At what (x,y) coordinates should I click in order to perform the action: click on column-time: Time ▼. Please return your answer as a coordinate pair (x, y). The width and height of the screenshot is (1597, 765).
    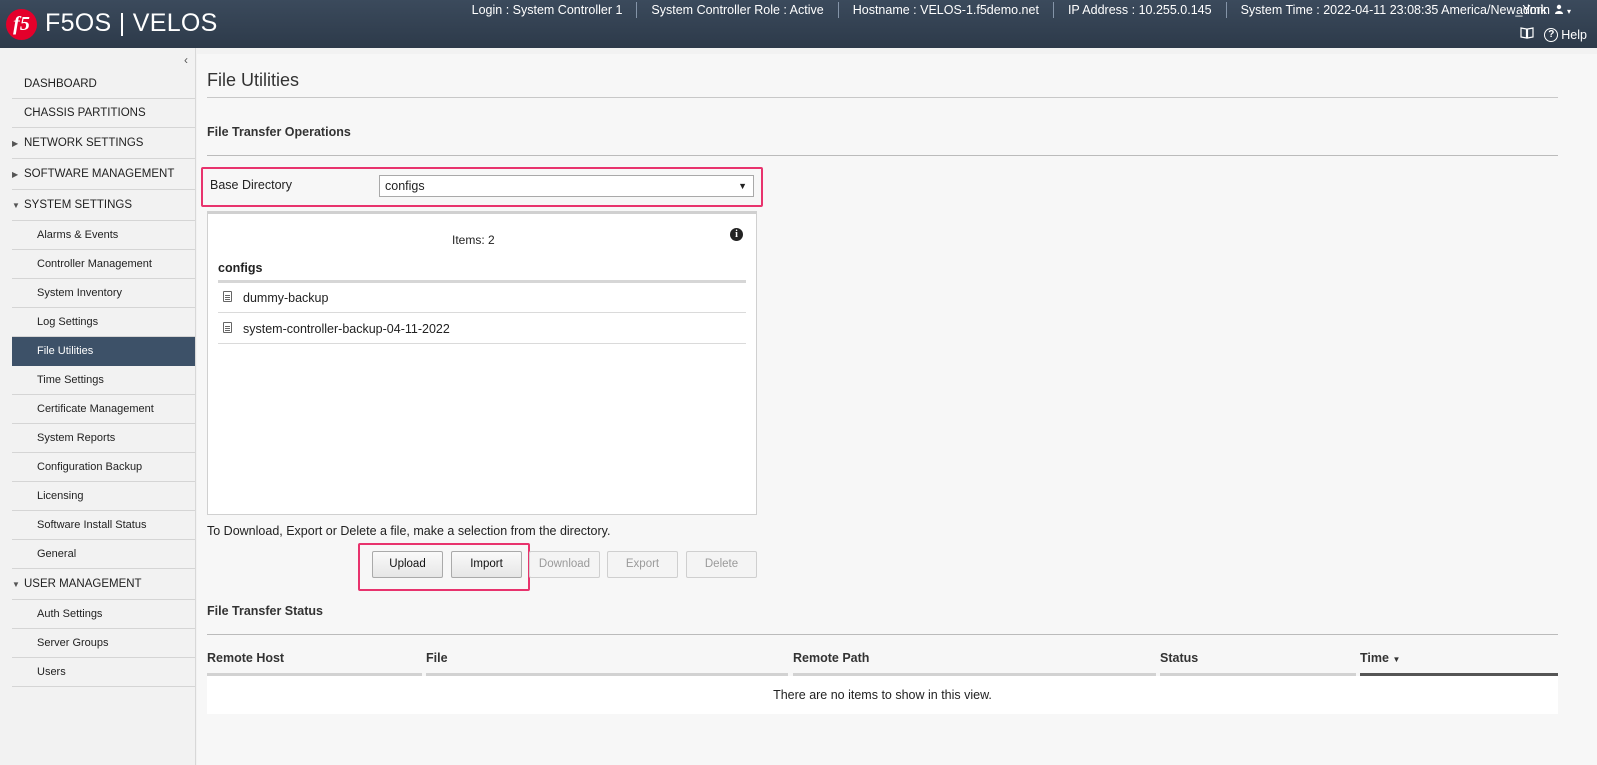
    Looking at the image, I should click on (1380, 658).